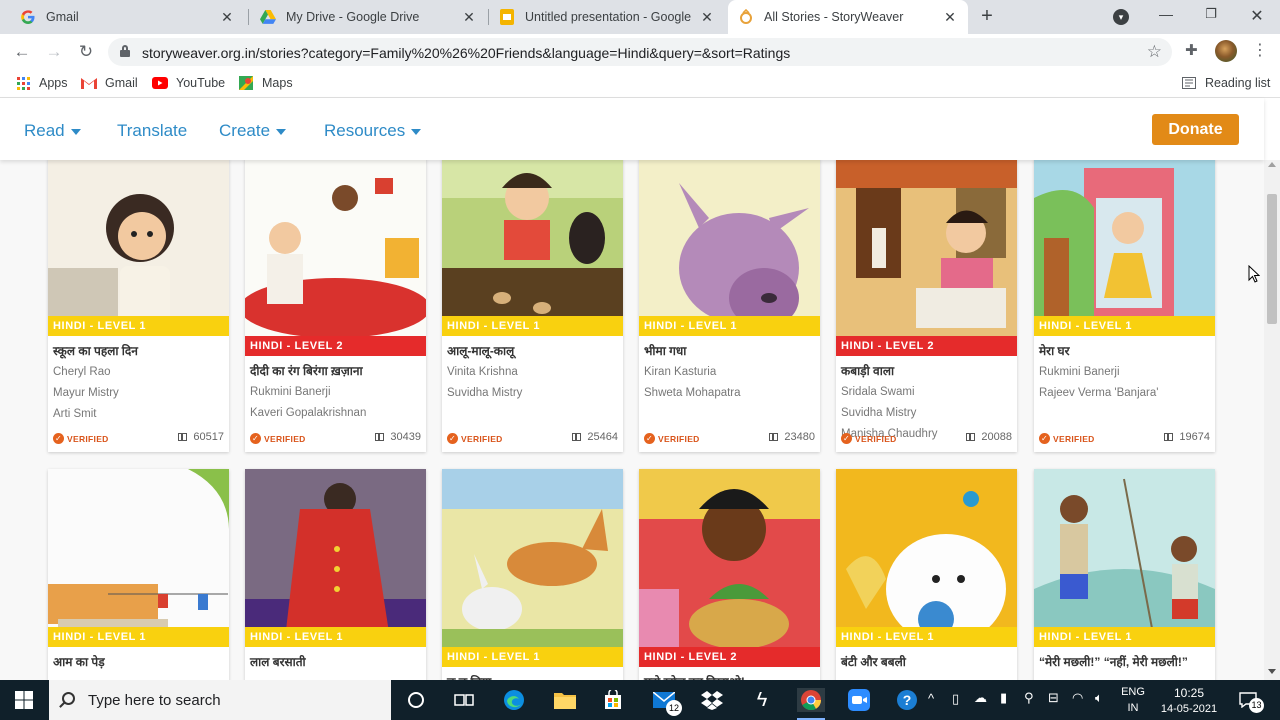  What do you see at coordinates (1133, 700) in the screenshot?
I see `language-indicator: ENG IN` at bounding box center [1133, 700].